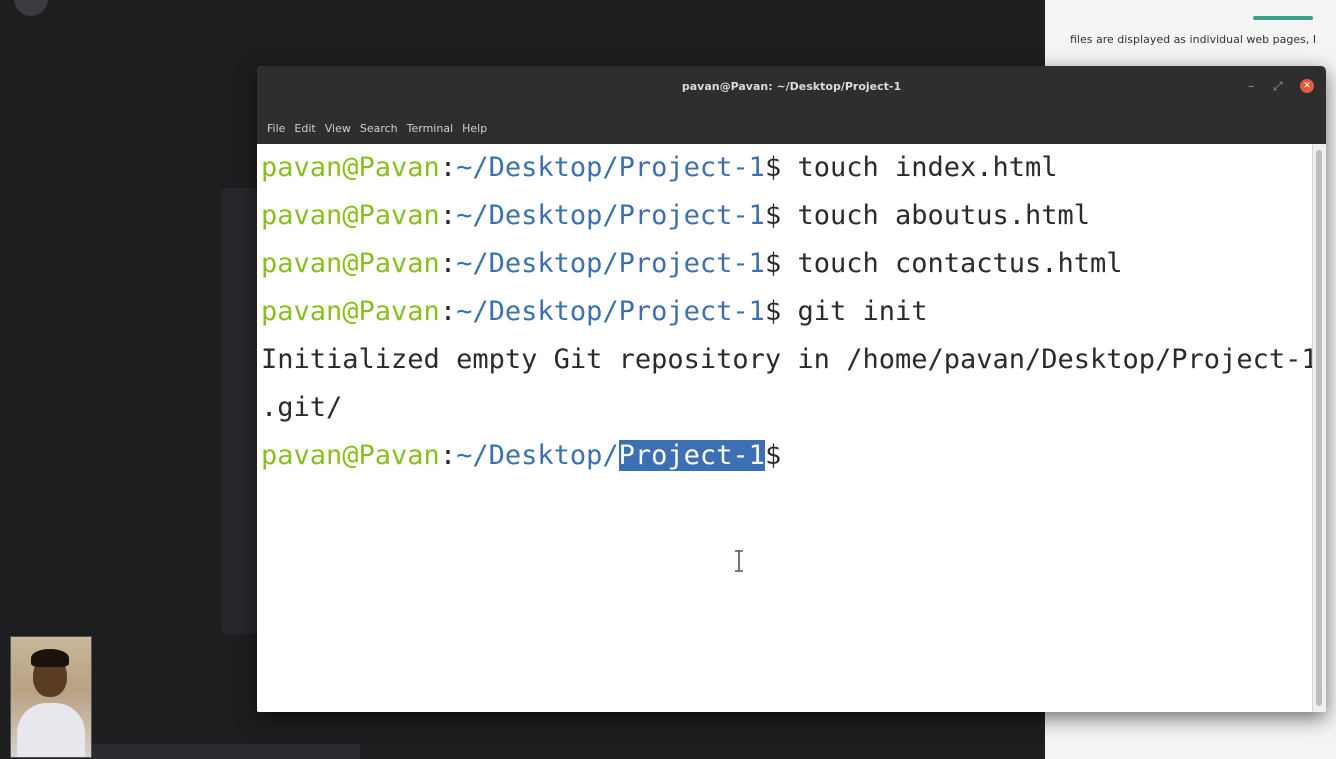 This screenshot has width=1336, height=759. What do you see at coordinates (430, 128) in the screenshot?
I see `menu-terminal: Terminal` at bounding box center [430, 128].